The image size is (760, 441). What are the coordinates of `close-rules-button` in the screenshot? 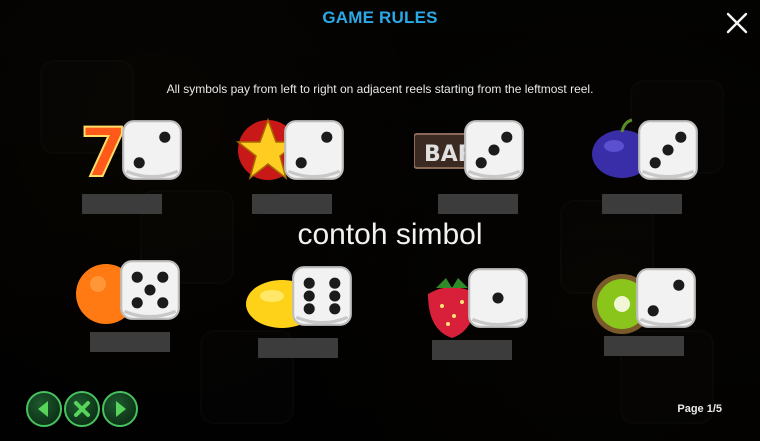 It's located at (82, 409).